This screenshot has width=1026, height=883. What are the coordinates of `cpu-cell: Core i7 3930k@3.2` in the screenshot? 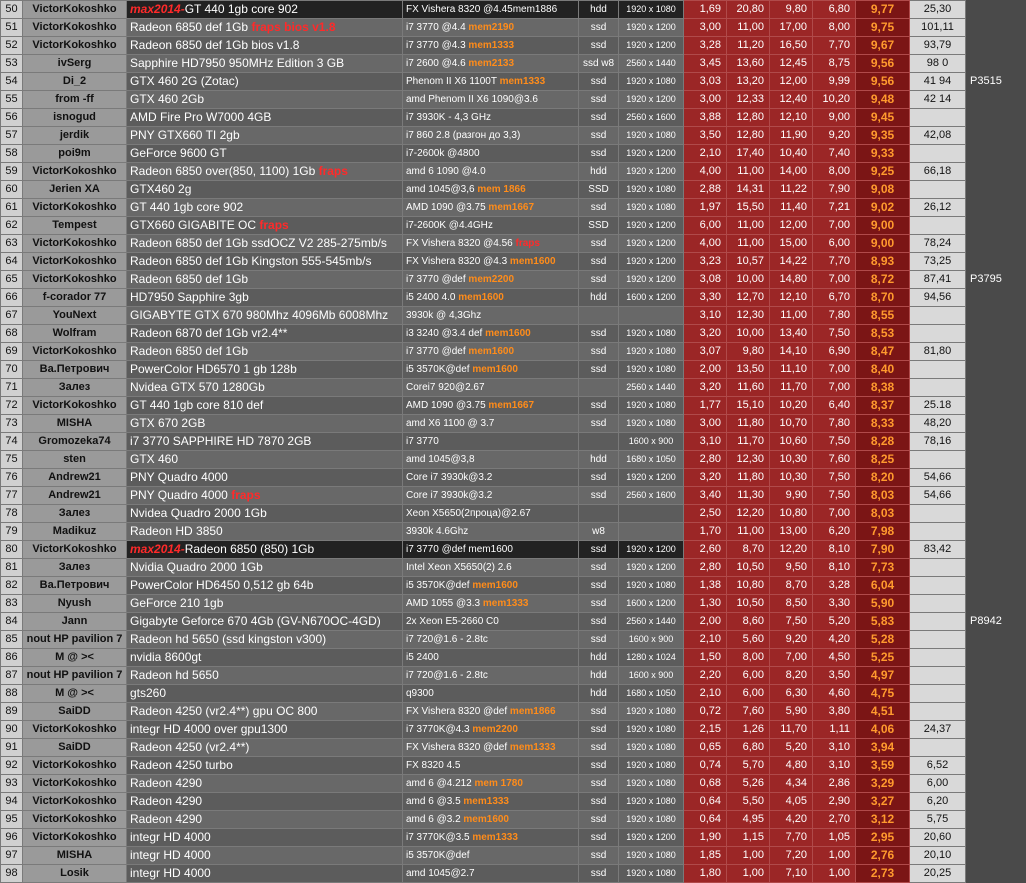 It's located at (491, 478).